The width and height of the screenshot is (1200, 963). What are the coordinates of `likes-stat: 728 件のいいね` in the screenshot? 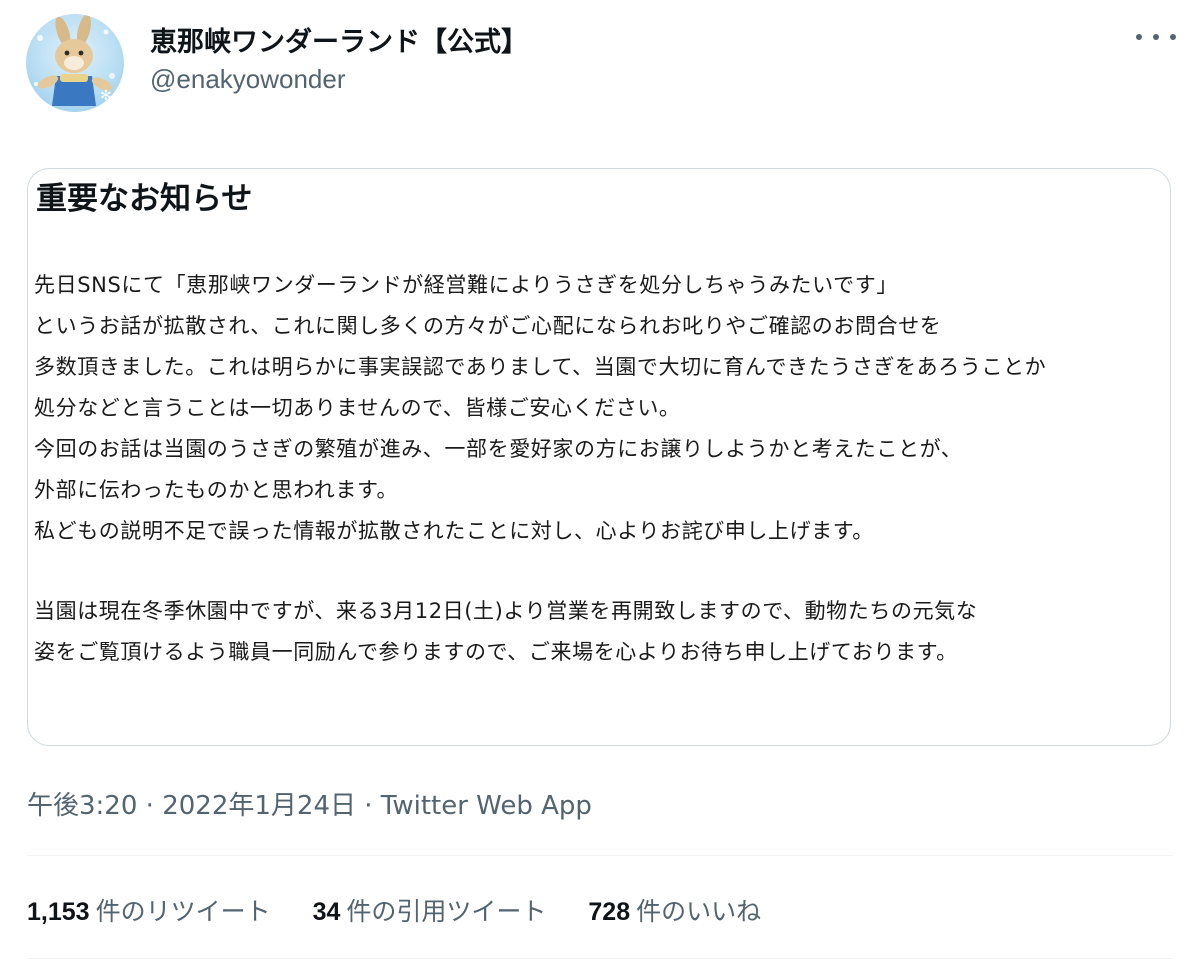 It's located at (674, 910).